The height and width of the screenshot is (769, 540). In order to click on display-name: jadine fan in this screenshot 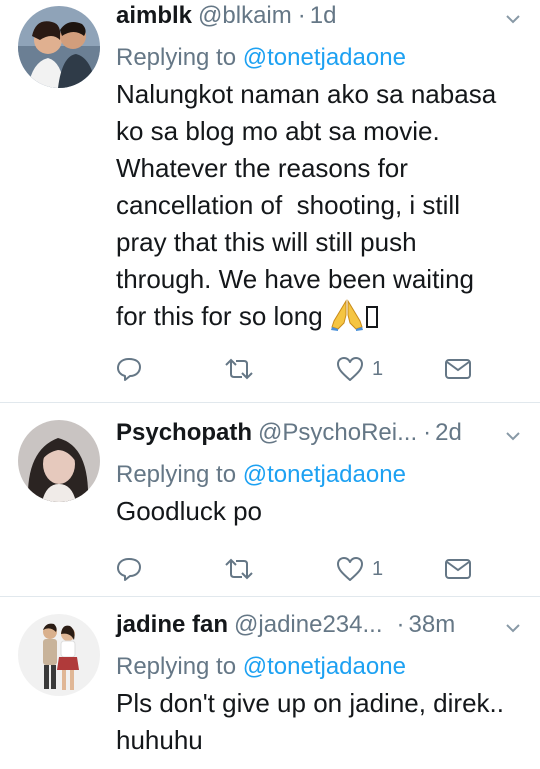, I will do `click(172, 625)`.